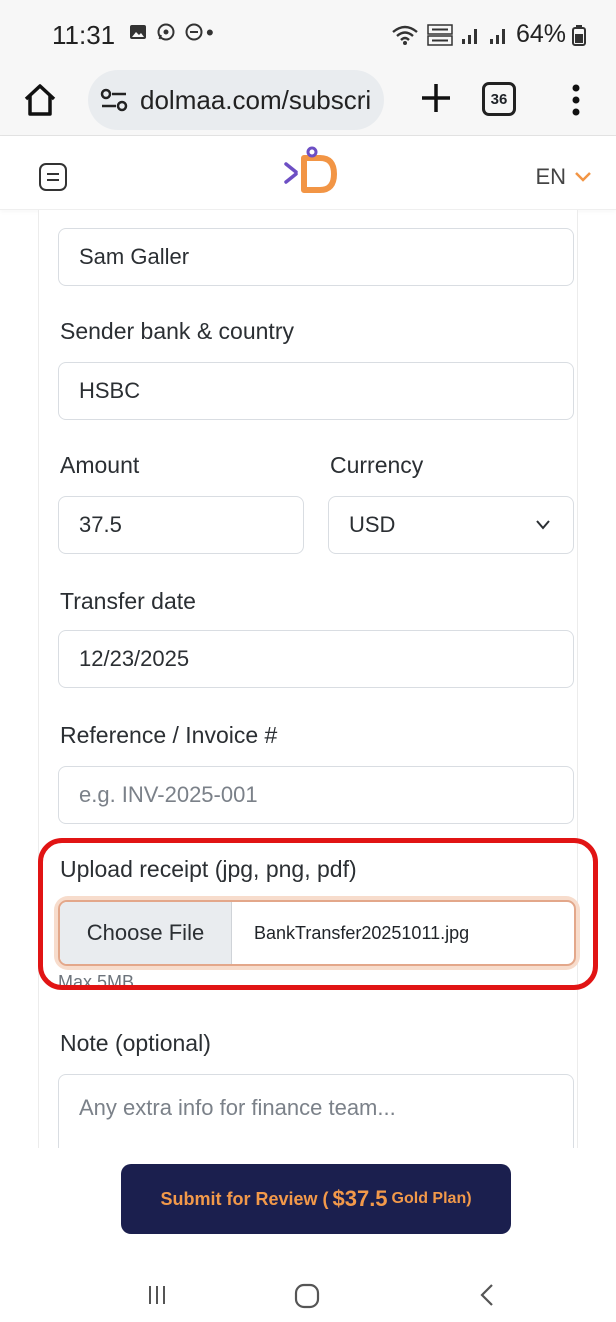 This screenshot has width=616, height=1322. Describe the element at coordinates (135, 1043) in the screenshot. I see `note-label: Note (optional)` at that location.